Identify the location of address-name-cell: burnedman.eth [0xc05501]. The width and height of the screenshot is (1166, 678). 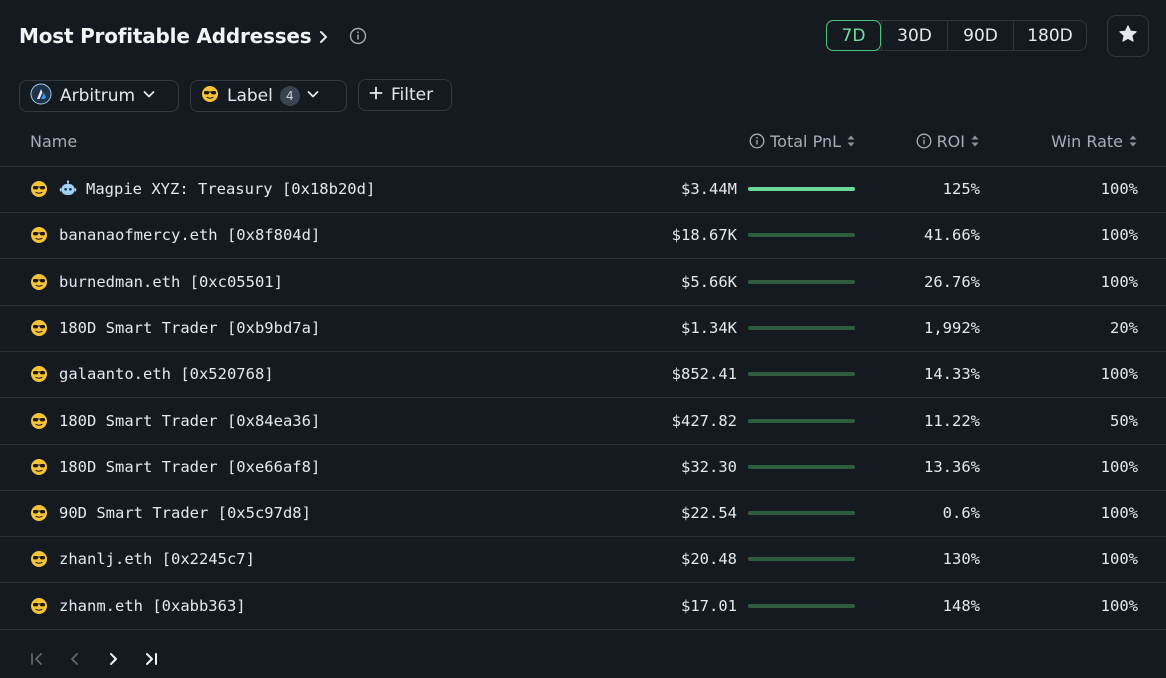
(156, 282).